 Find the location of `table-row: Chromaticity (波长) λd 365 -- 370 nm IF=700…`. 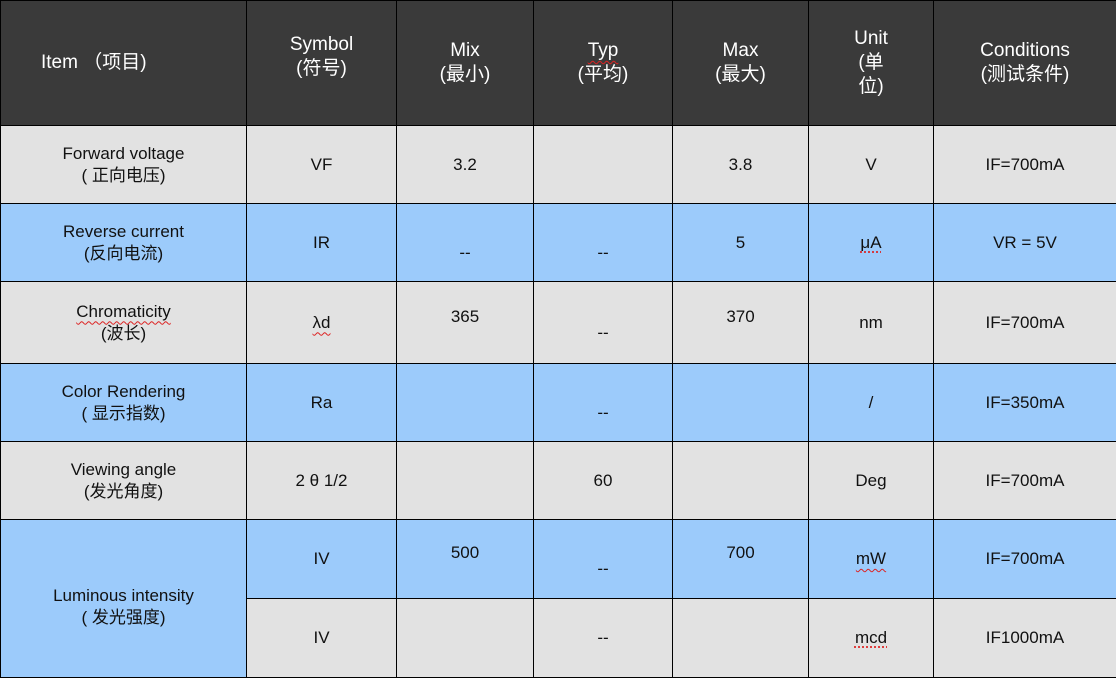

table-row: Chromaticity (波长) λd 365 -- 370 nm IF=700… is located at coordinates (558, 322).